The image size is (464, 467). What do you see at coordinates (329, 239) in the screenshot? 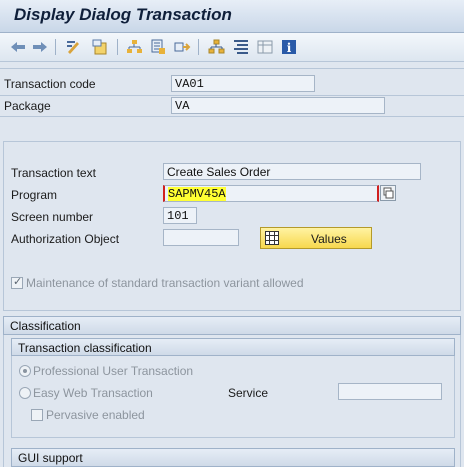
I see `values-button-label: Values` at bounding box center [329, 239].